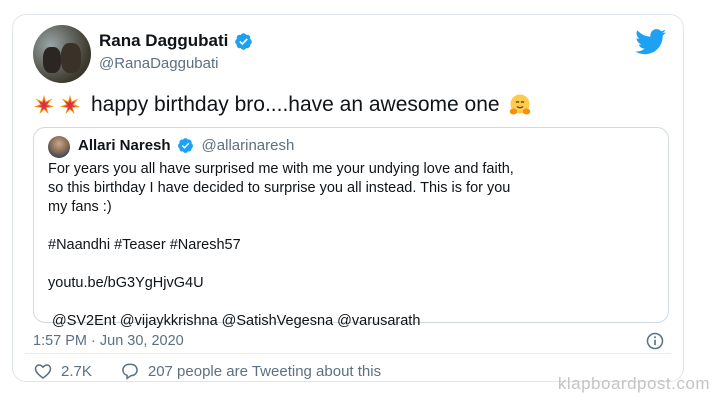 The height and width of the screenshot is (400, 720). What do you see at coordinates (124, 145) in the screenshot?
I see `quoted-author-name: Allari Naresh` at bounding box center [124, 145].